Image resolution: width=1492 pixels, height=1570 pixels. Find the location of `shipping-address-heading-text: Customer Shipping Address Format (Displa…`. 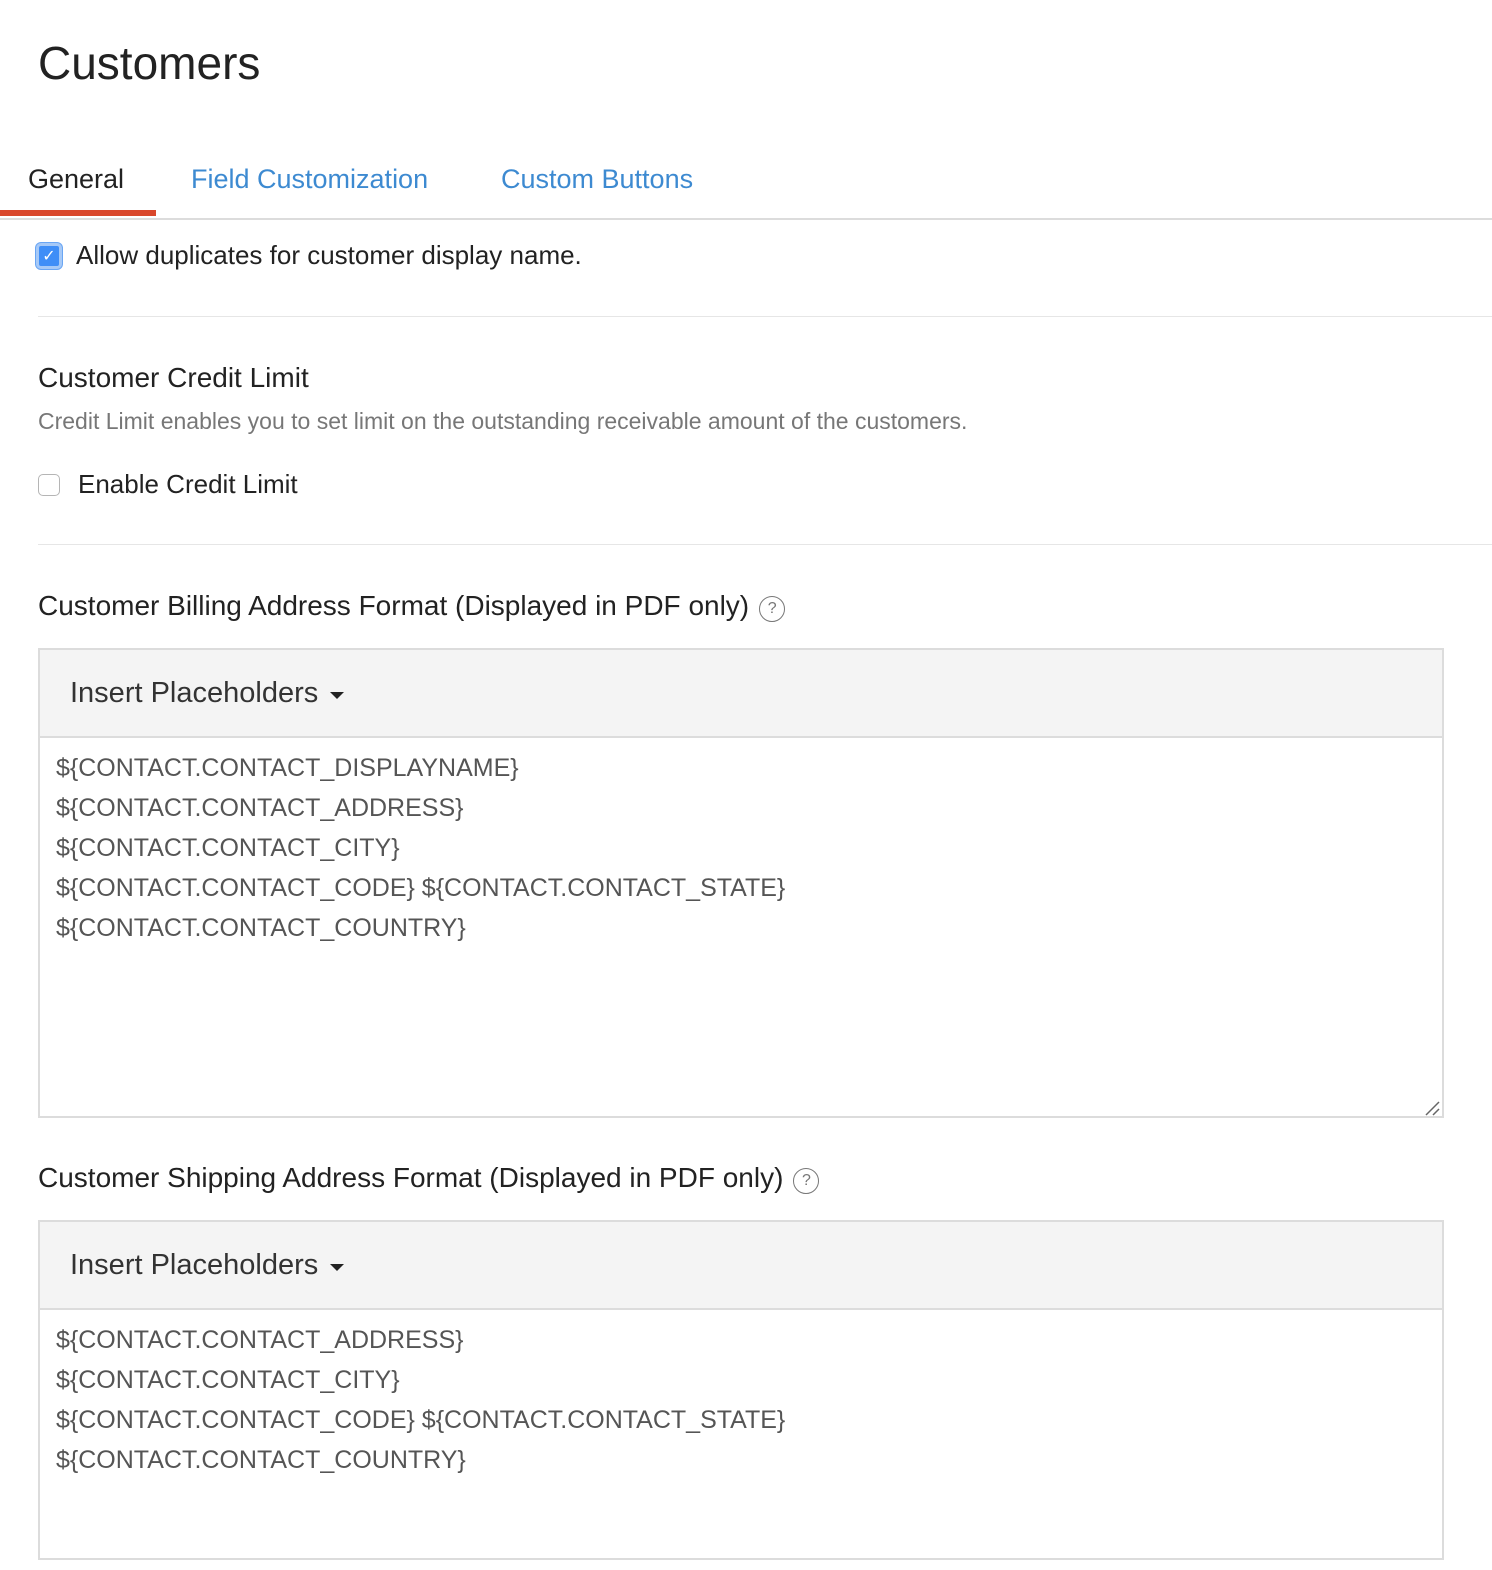

shipping-address-heading-text: Customer Shipping Address Format (Displa… is located at coordinates (411, 1177).